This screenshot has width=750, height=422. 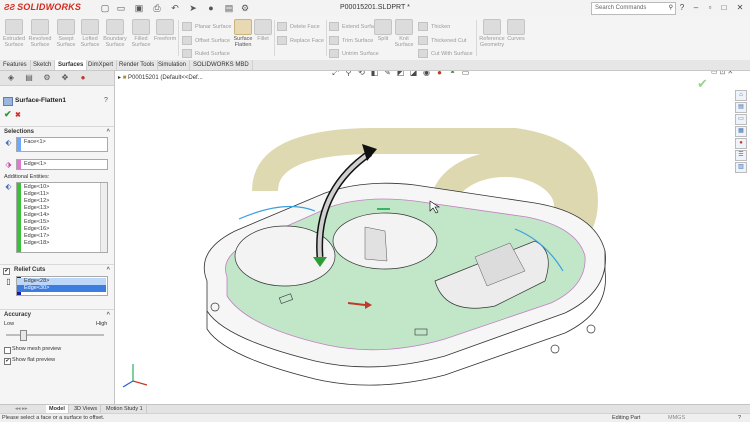 I want to click on tab-render-tools: Render Tools, so click(x=137, y=65).